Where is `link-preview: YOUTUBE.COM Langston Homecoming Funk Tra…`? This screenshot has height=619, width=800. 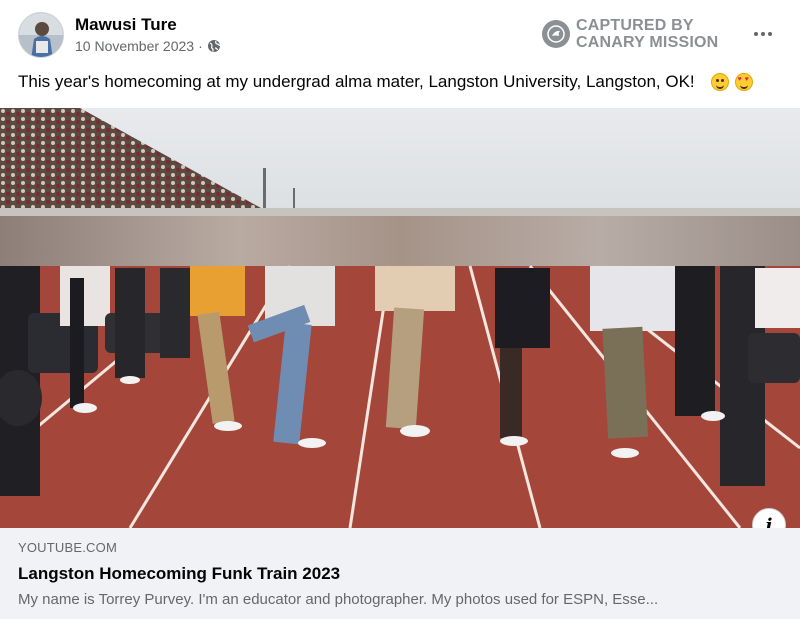 link-preview: YOUTUBE.COM Langston Homecoming Funk Tra… is located at coordinates (400, 573).